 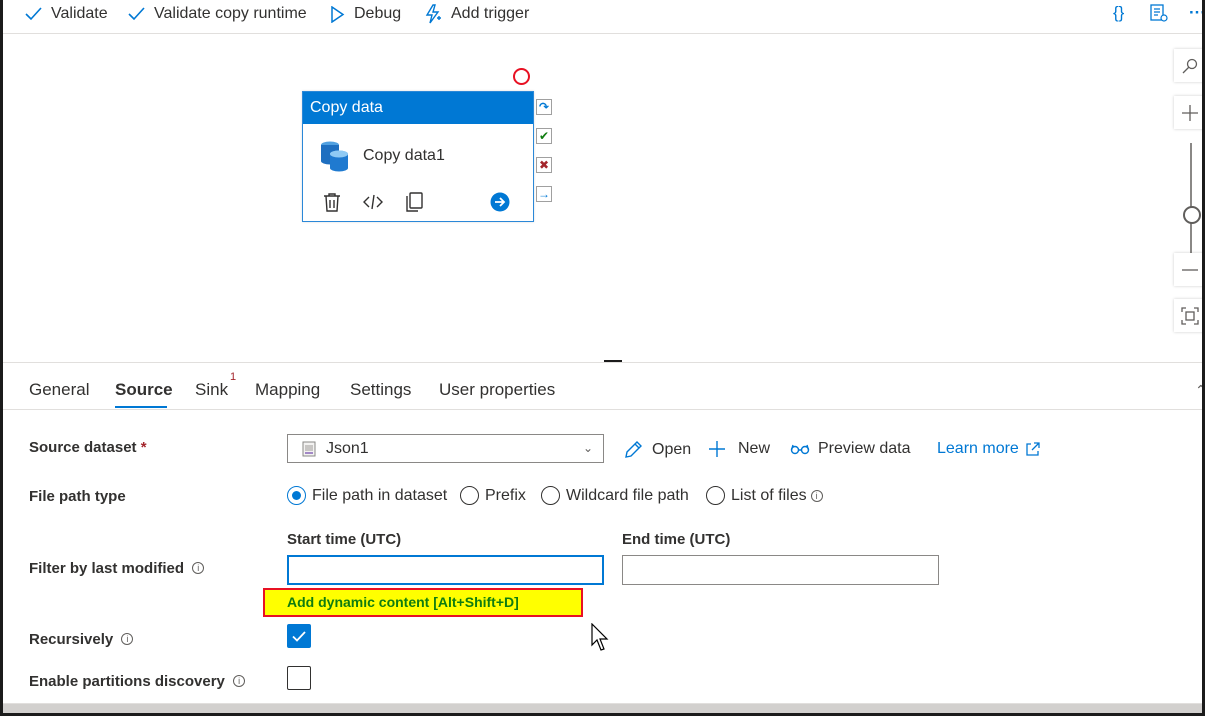 I want to click on source-dataset-label: Source dataset *, so click(x=88, y=447).